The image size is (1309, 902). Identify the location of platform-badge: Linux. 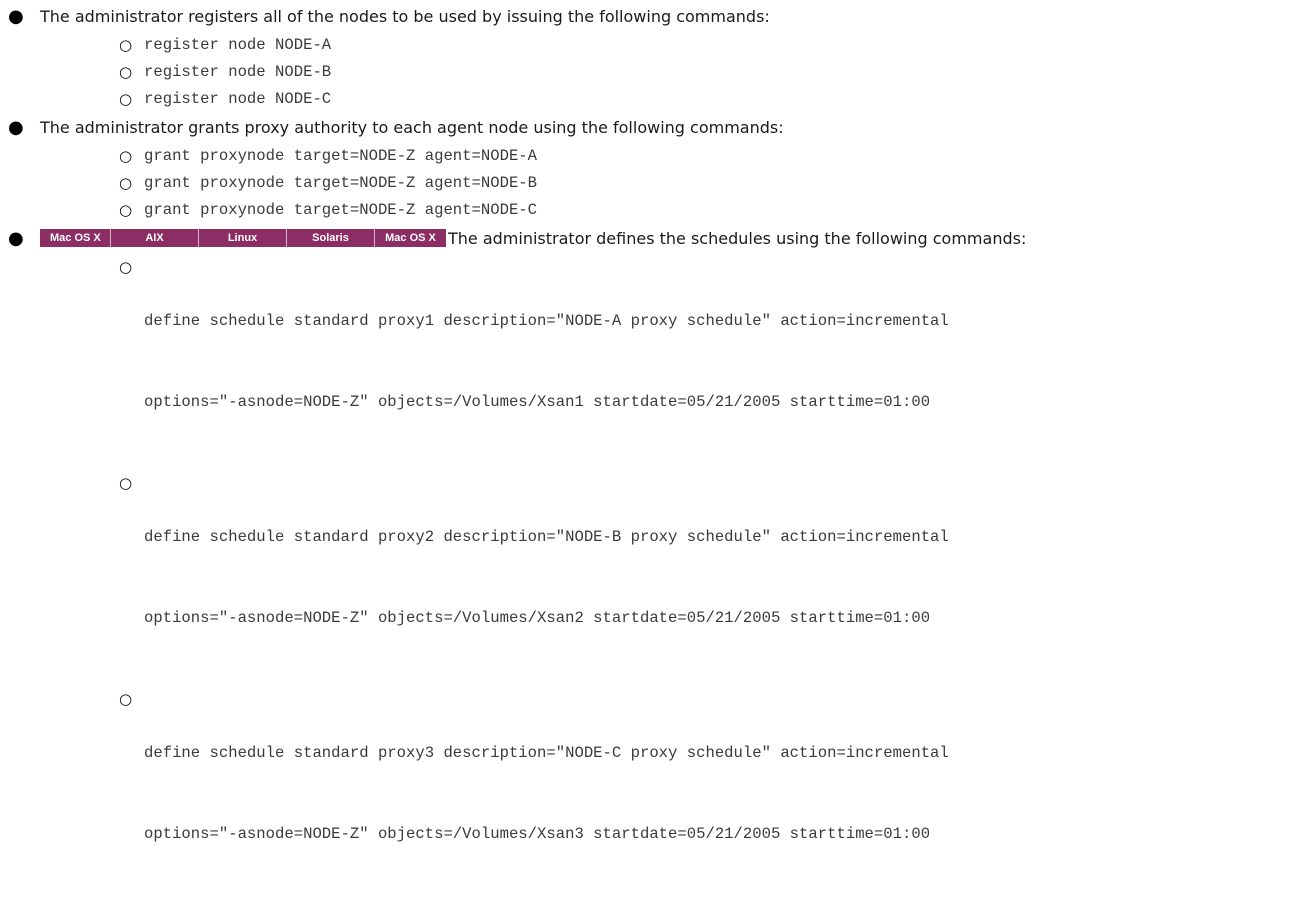
(243, 238).